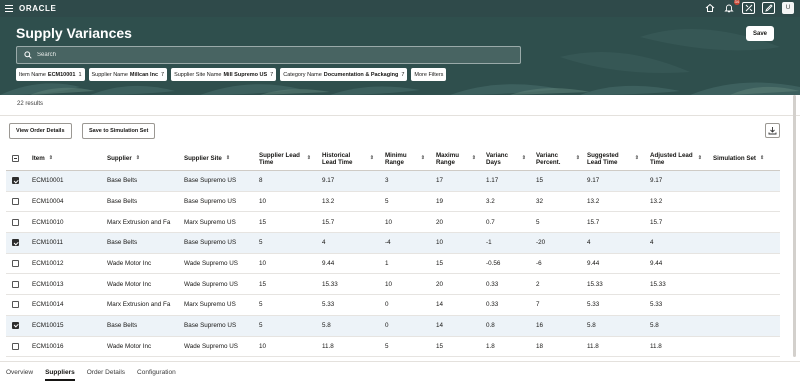 This screenshot has width=800, height=382. I want to click on cell-item: ECM10015, so click(48, 326).